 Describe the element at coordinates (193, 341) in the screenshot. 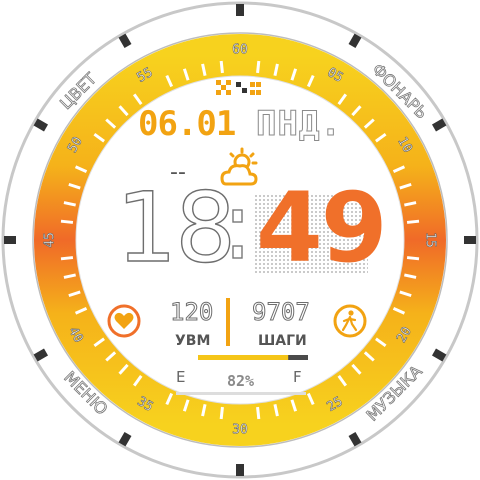

I see `heart-rate-label: УВМ` at that location.